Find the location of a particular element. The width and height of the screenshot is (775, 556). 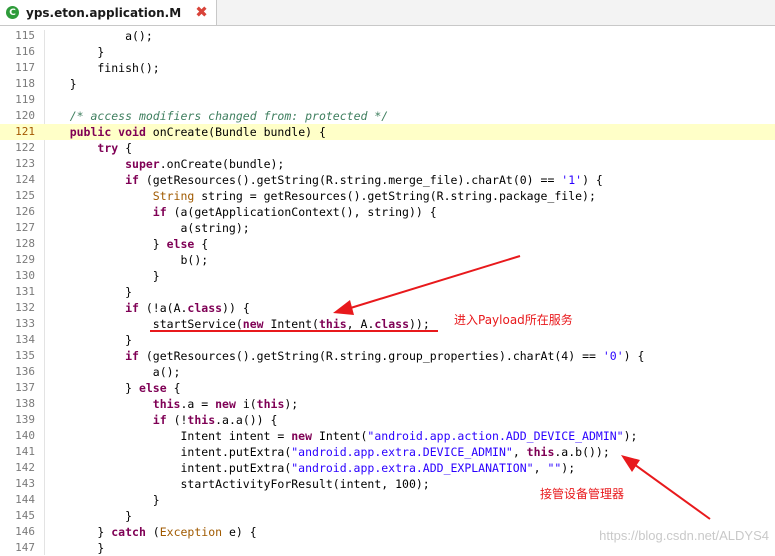

code-token: if is located at coordinates (132, 356).